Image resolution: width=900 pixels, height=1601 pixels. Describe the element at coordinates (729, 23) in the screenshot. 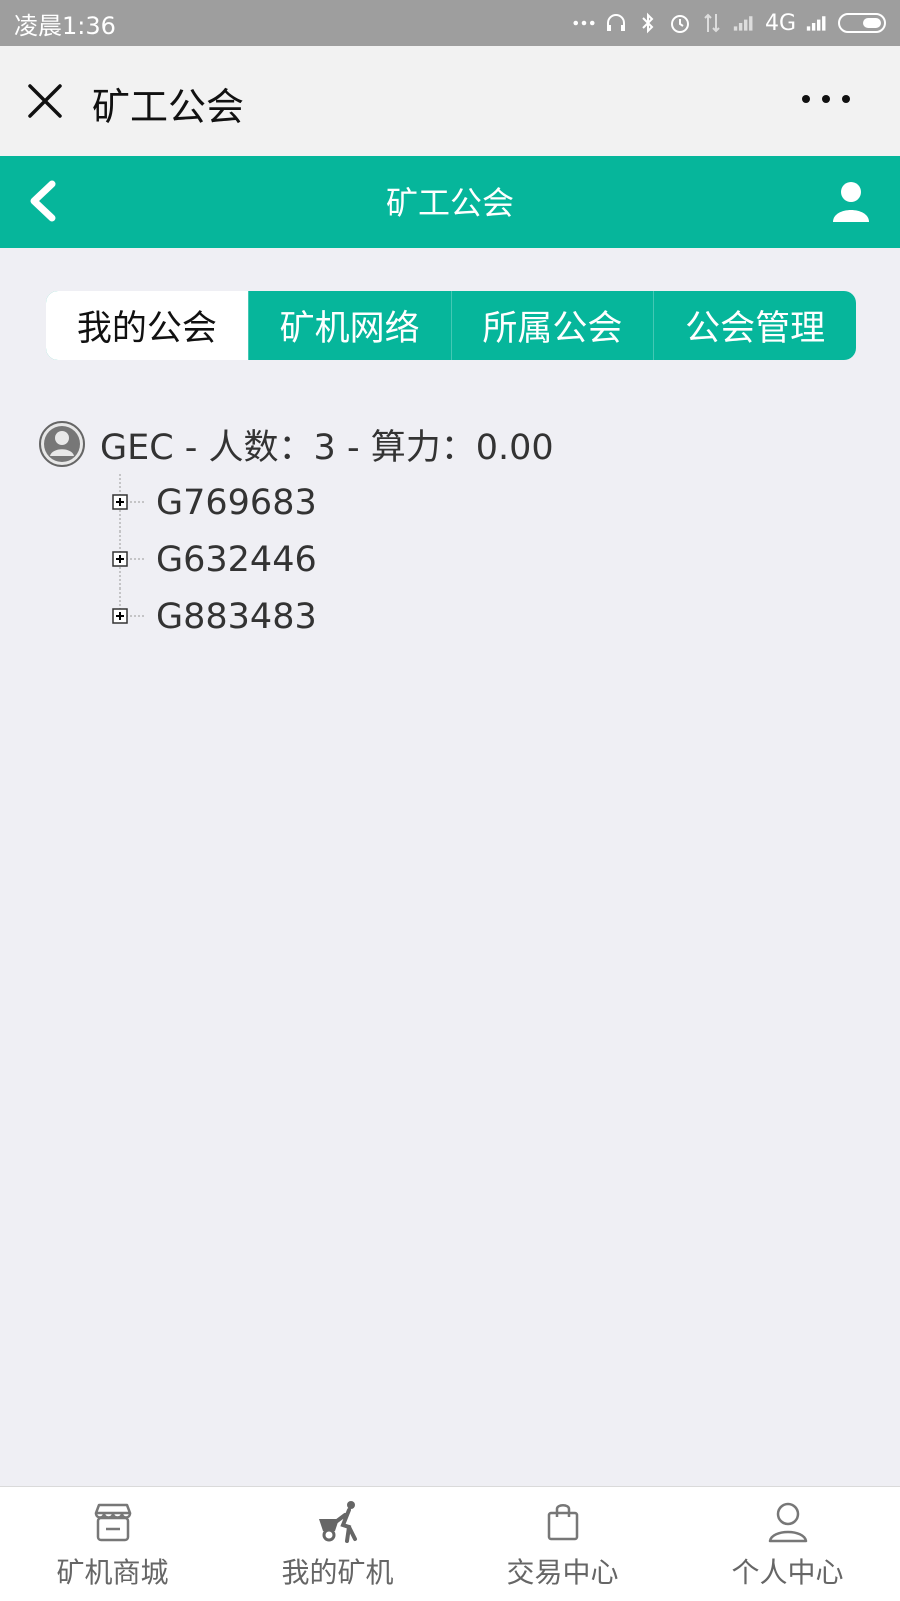

I see `status-icons: 4G` at that location.